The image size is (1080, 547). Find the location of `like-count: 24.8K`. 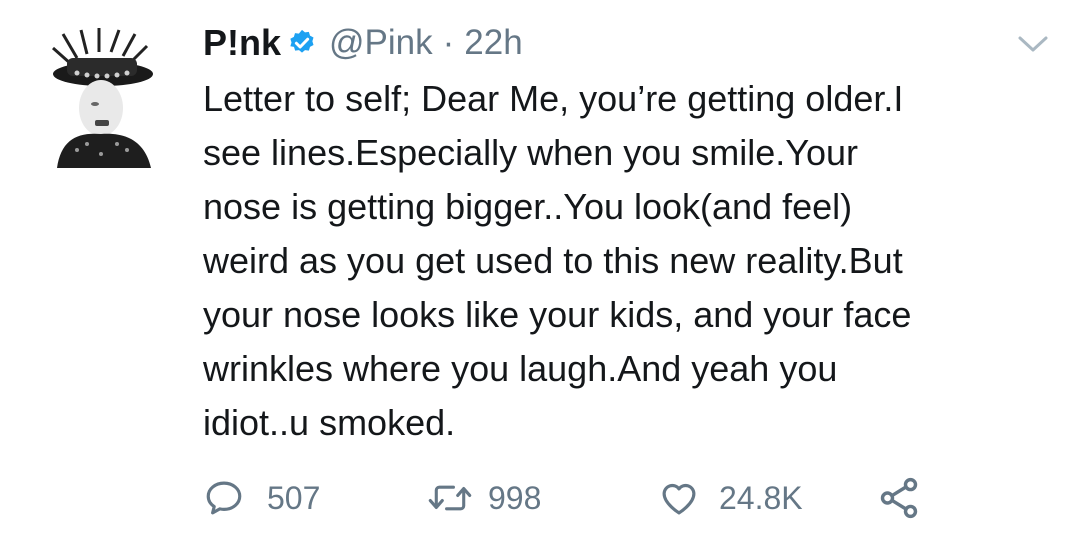

like-count: 24.8K is located at coordinates (761, 497).